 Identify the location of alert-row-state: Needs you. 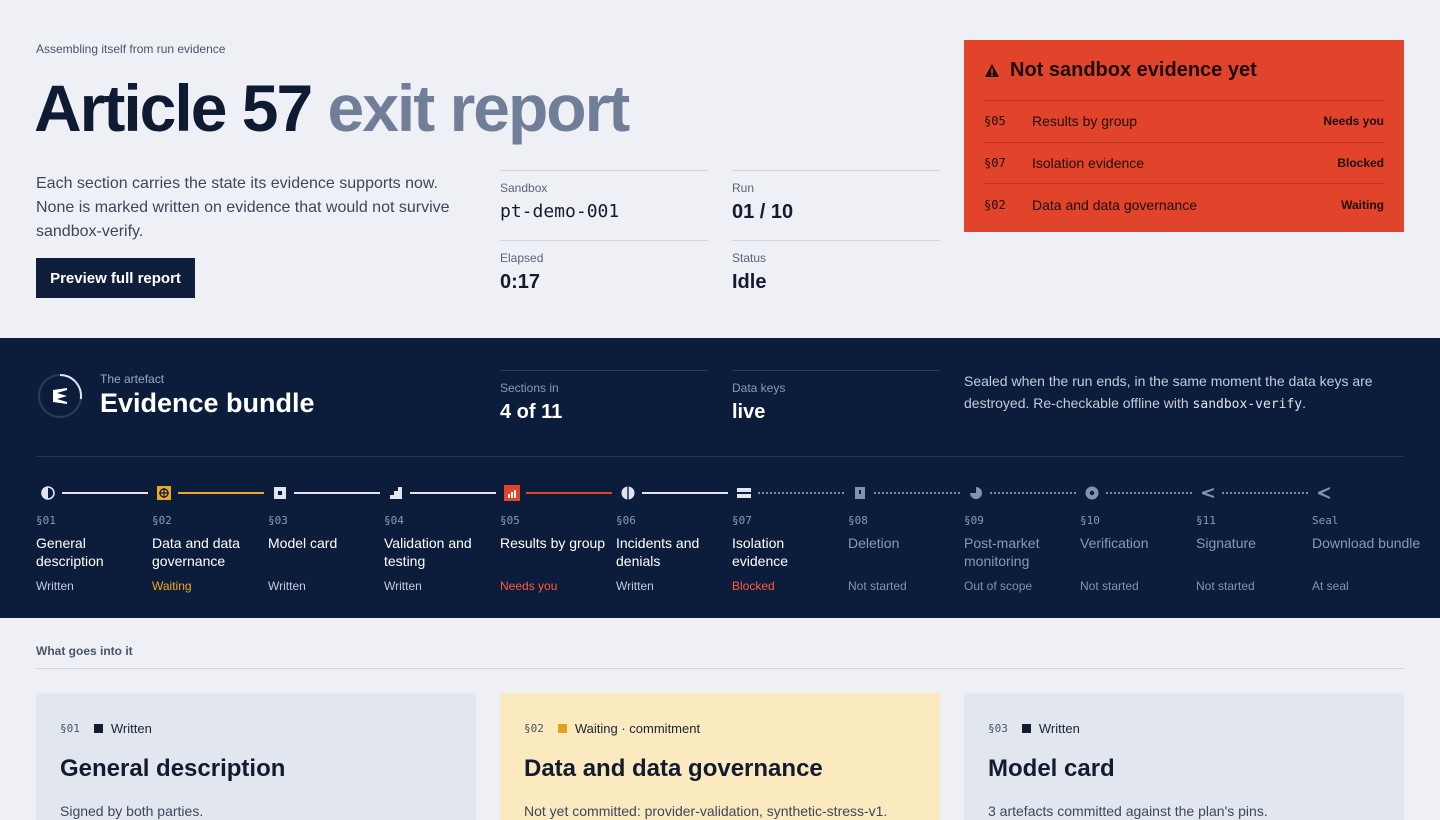
(1353, 121).